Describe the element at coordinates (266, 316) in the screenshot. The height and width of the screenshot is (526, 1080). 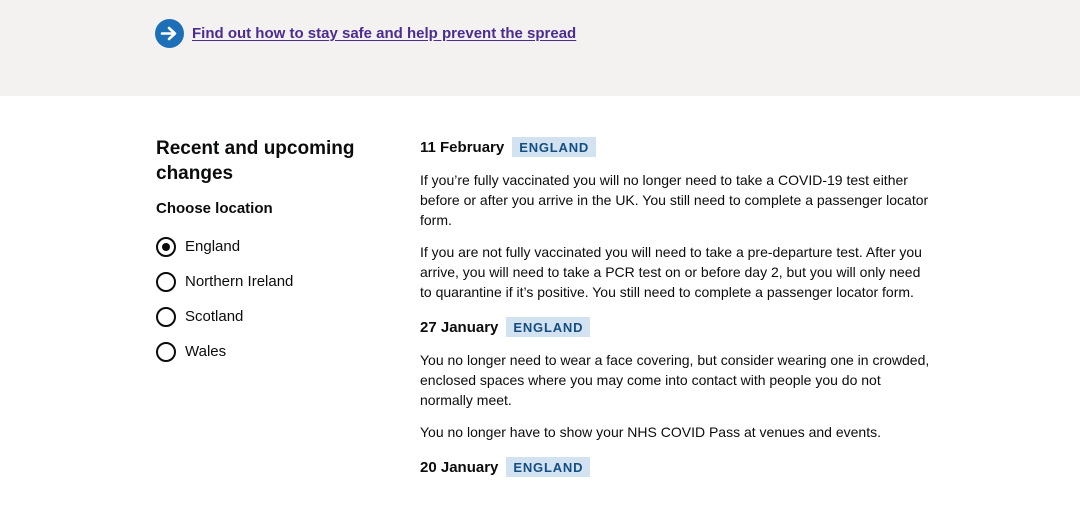
I see `radio-scotland: Scotland` at that location.